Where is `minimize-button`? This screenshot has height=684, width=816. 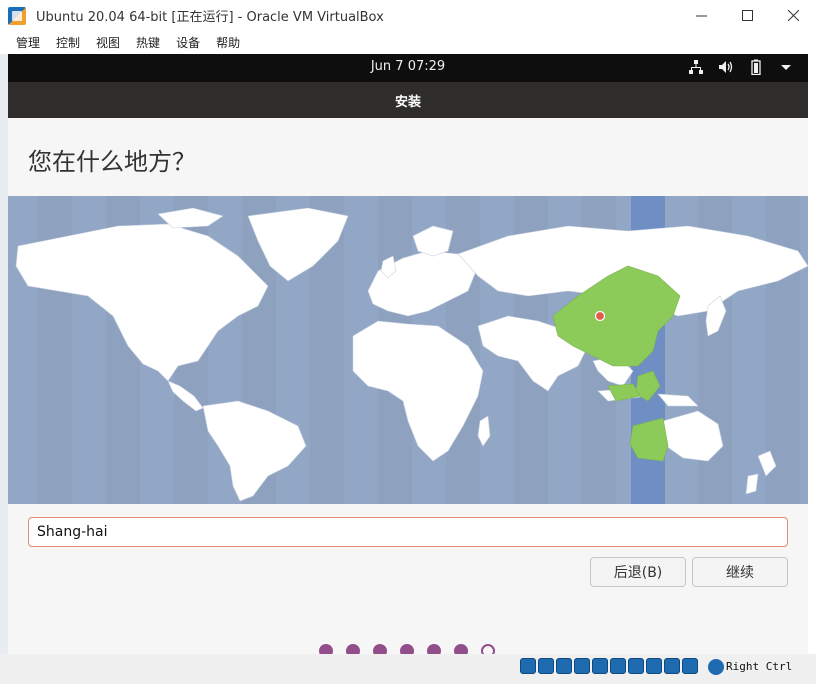 minimize-button is located at coordinates (701, 15).